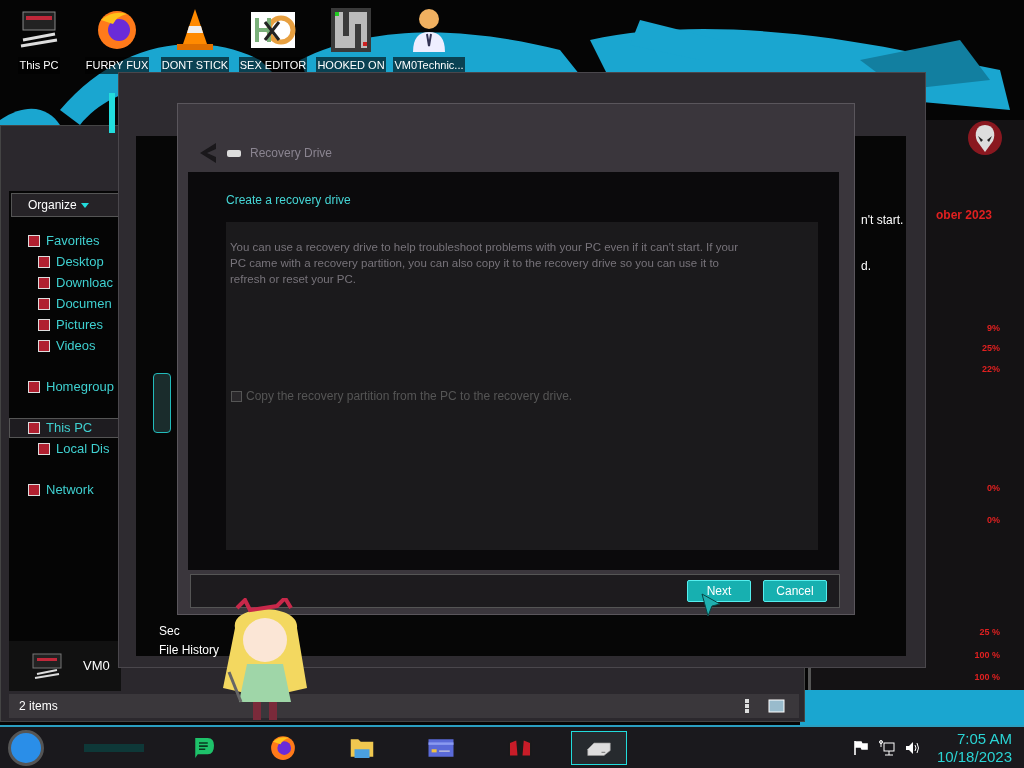  What do you see at coordinates (351, 65) in the screenshot?
I see `desktop-icon-label: HOOKED ON` at bounding box center [351, 65].